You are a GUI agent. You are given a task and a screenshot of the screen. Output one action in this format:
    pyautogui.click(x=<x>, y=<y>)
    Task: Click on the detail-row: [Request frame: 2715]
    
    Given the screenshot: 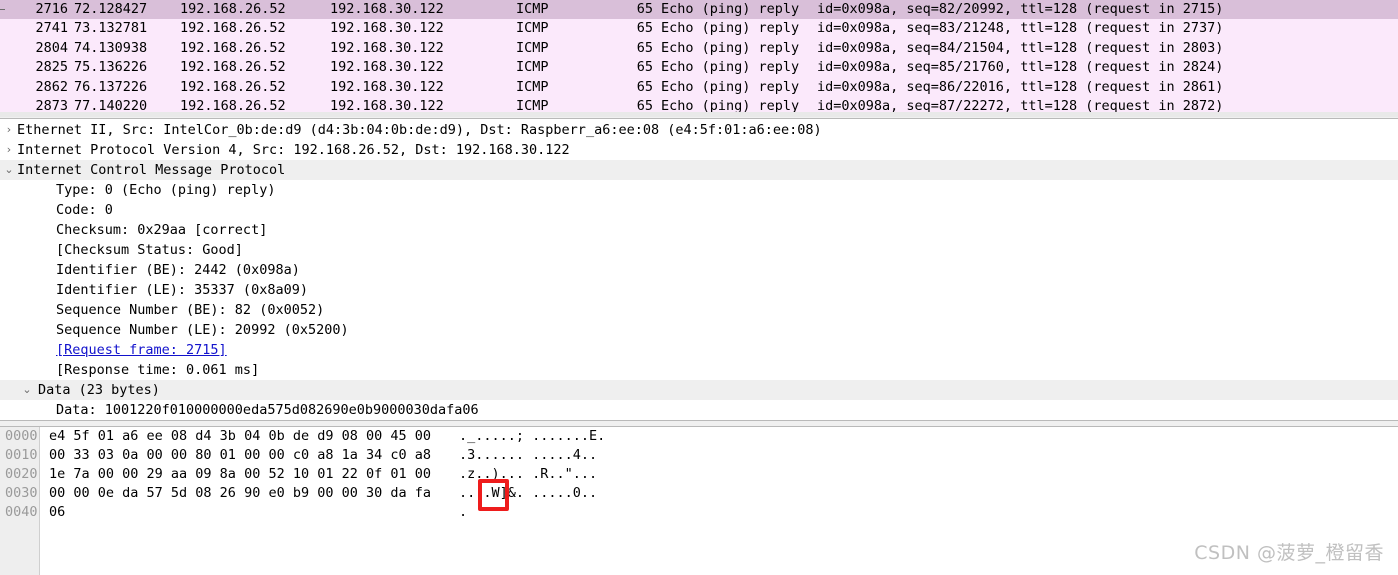 What is the action you would take?
    pyautogui.click(x=699, y=350)
    